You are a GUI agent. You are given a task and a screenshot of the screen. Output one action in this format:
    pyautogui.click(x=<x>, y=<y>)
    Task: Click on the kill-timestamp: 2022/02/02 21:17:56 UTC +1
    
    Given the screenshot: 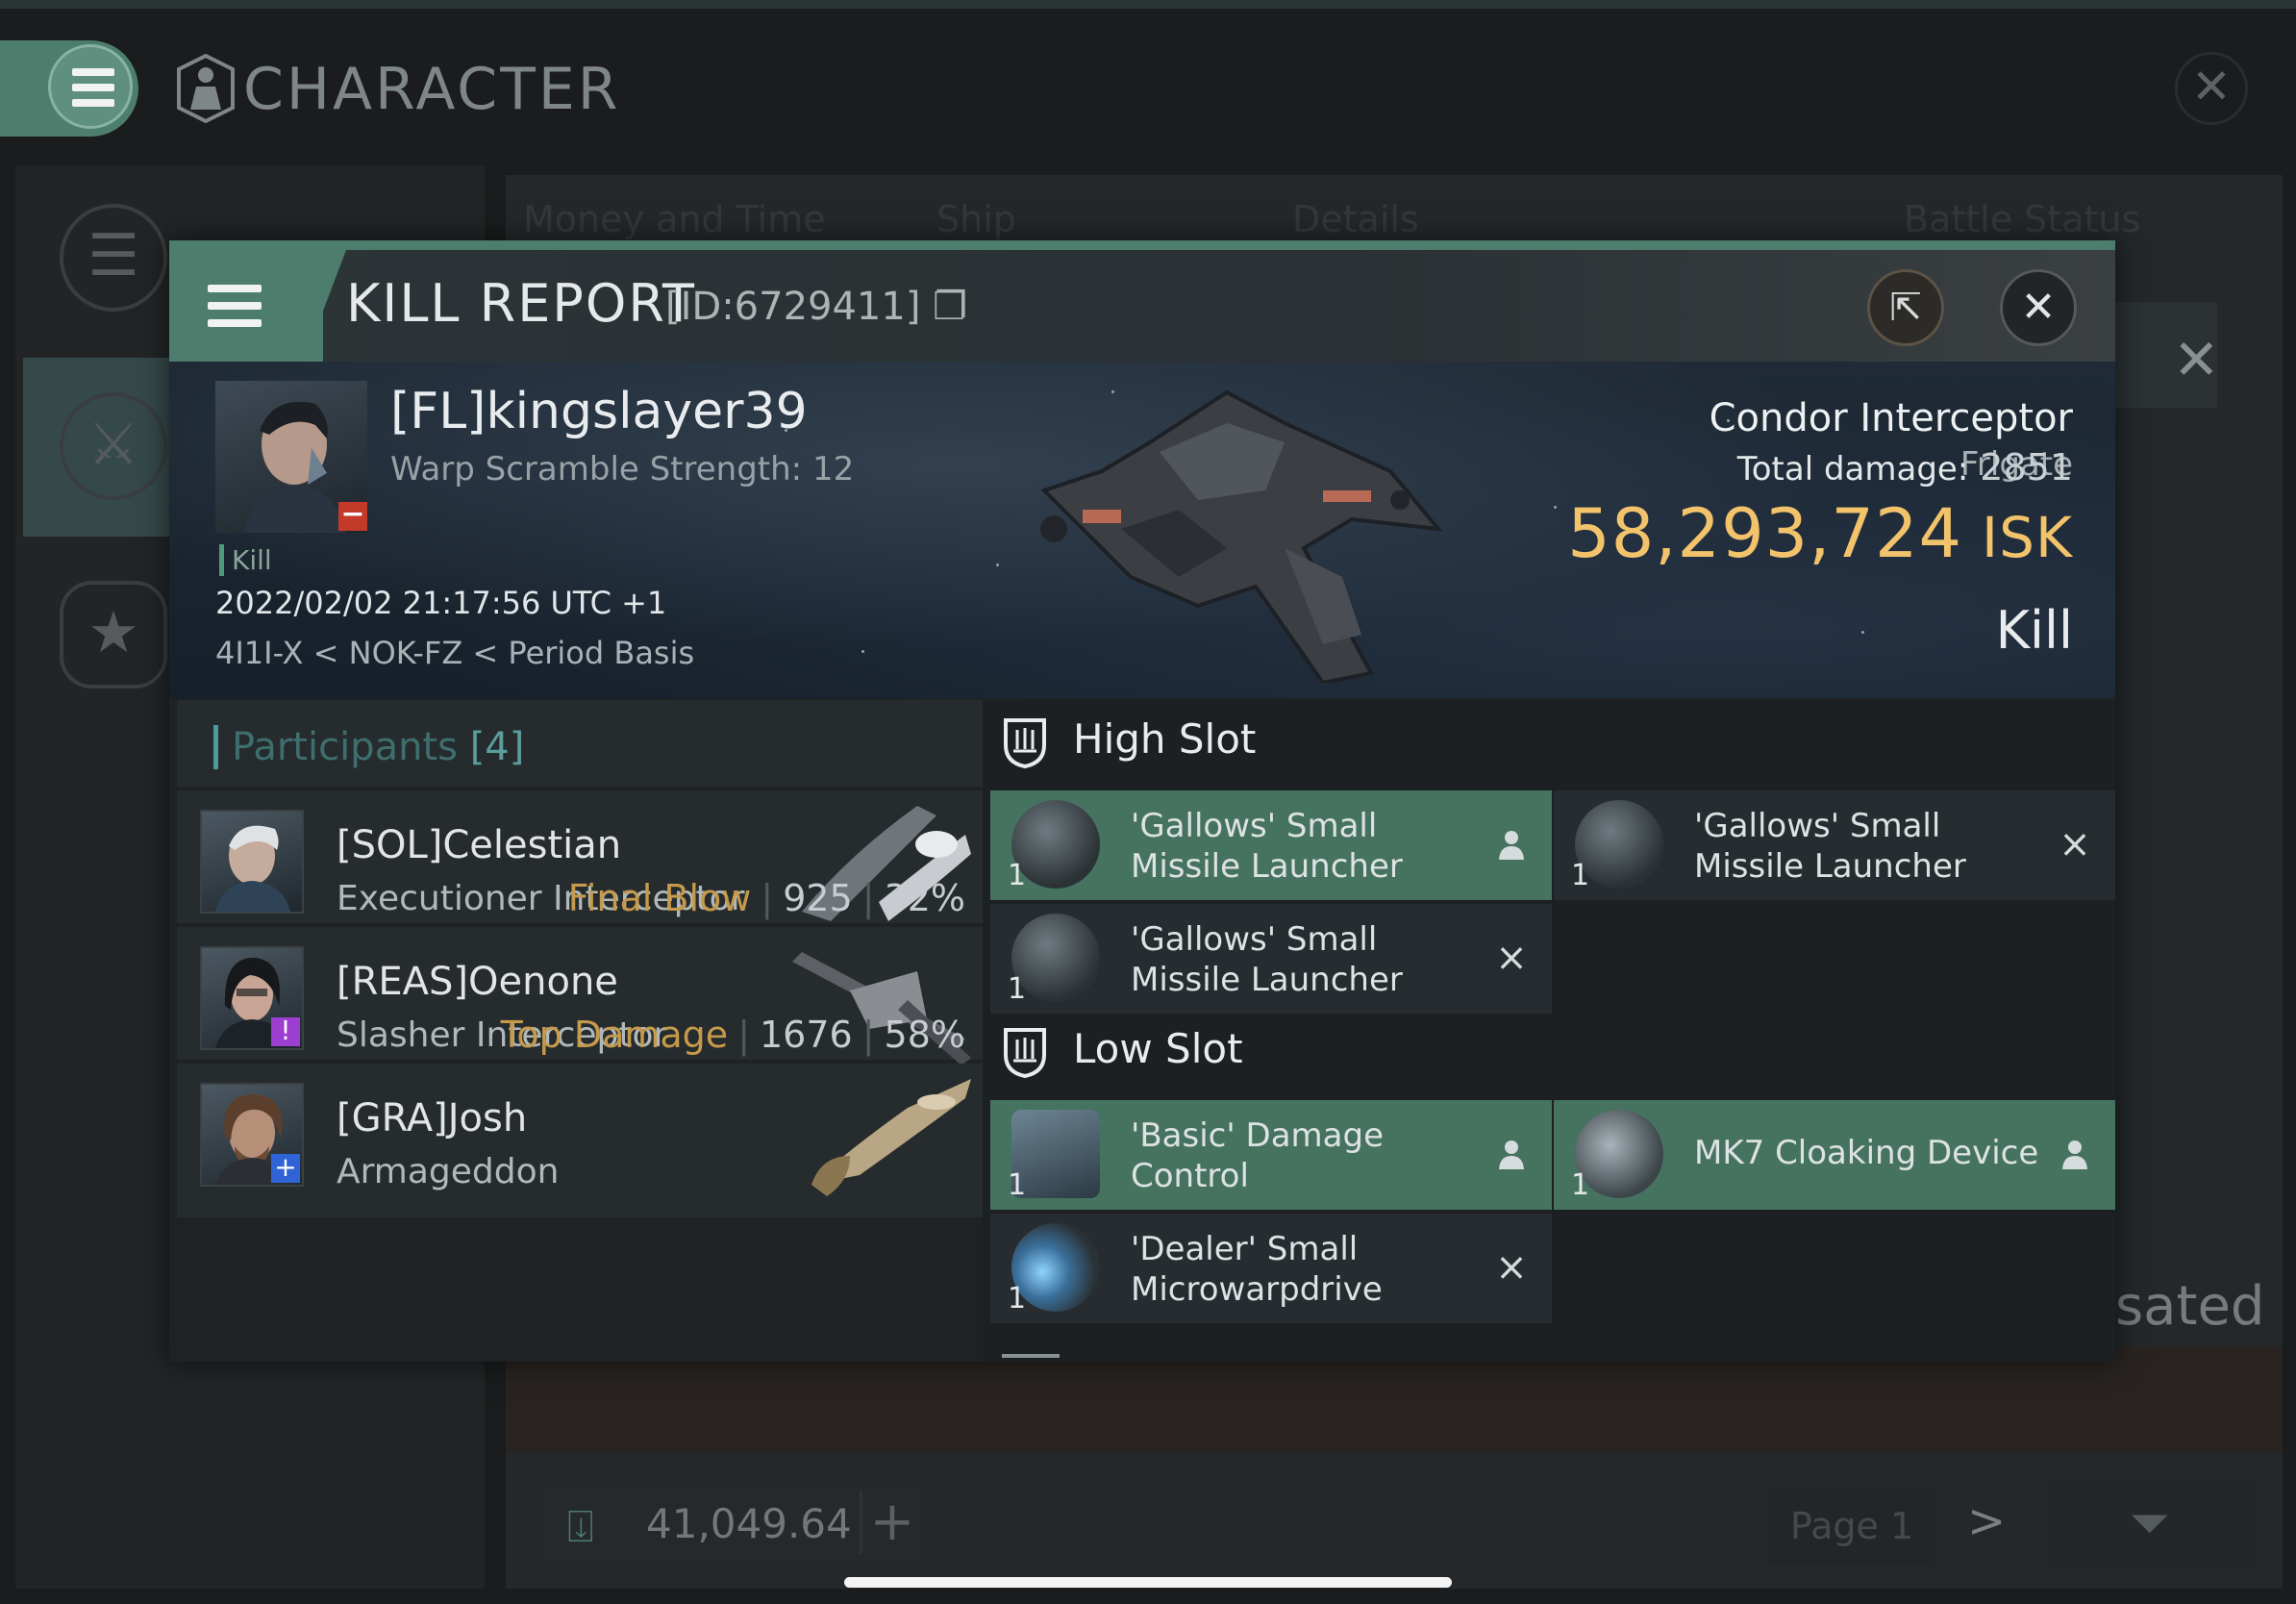 What is the action you would take?
    pyautogui.click(x=441, y=603)
    